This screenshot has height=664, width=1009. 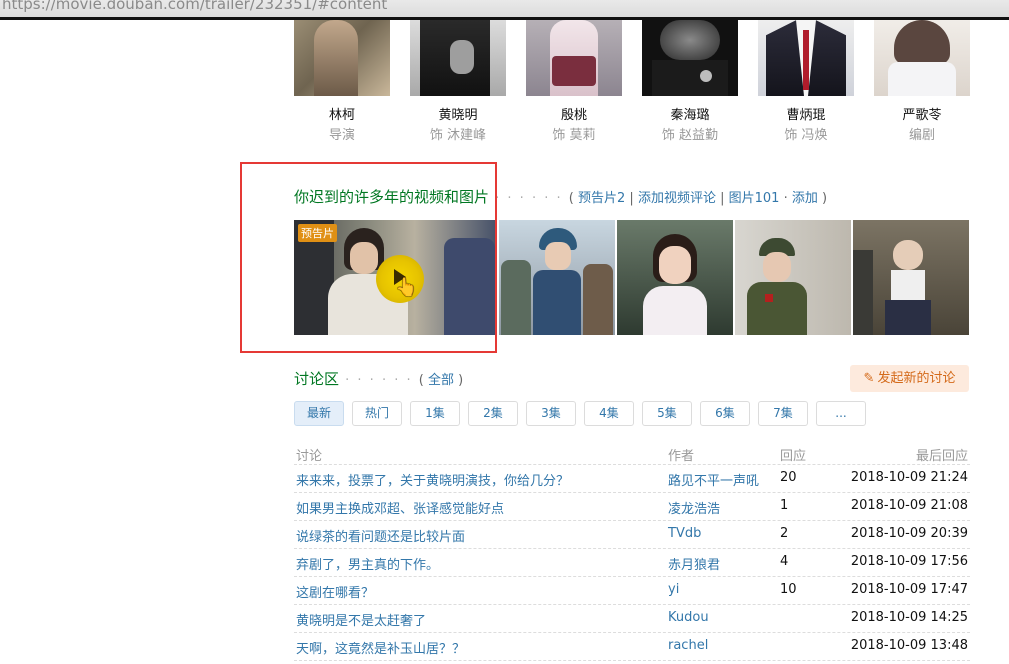 I want to click on last-reply-time: 2018-10-09 14:25, so click(x=909, y=617).